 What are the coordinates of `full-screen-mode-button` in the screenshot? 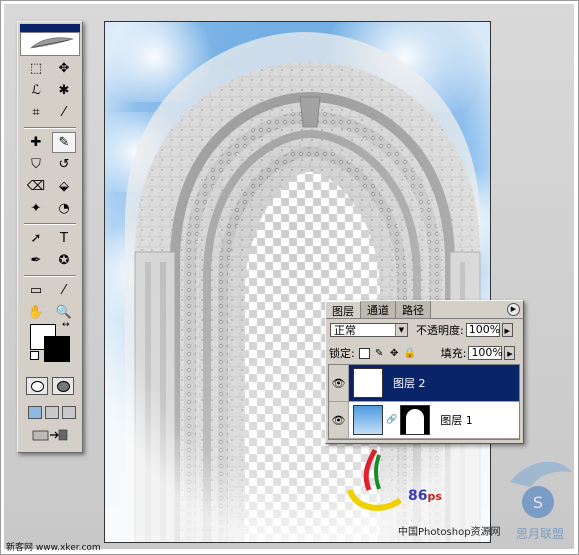 It's located at (69, 412).